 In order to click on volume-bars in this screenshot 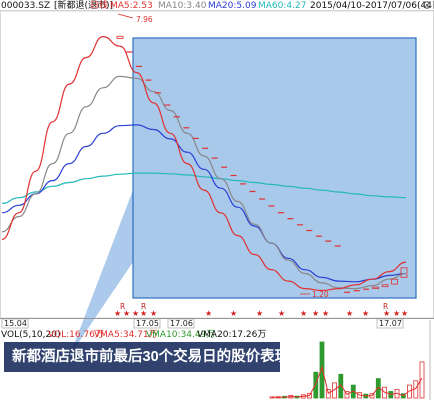, I will do `click(347, 370)`.